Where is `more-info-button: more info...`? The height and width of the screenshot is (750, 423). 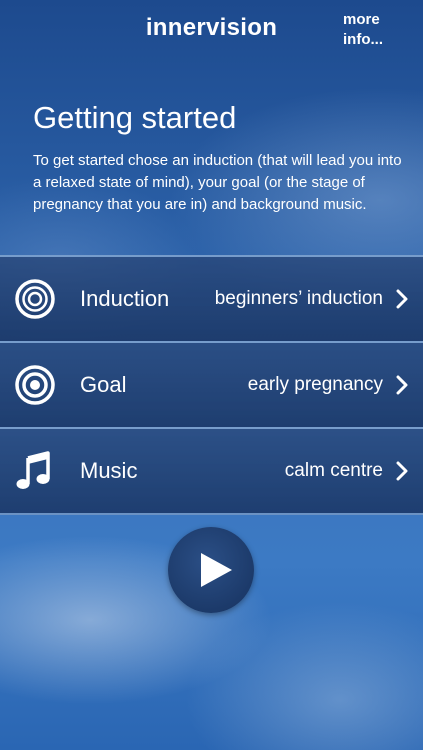 more-info-button: more info... is located at coordinates (369, 30).